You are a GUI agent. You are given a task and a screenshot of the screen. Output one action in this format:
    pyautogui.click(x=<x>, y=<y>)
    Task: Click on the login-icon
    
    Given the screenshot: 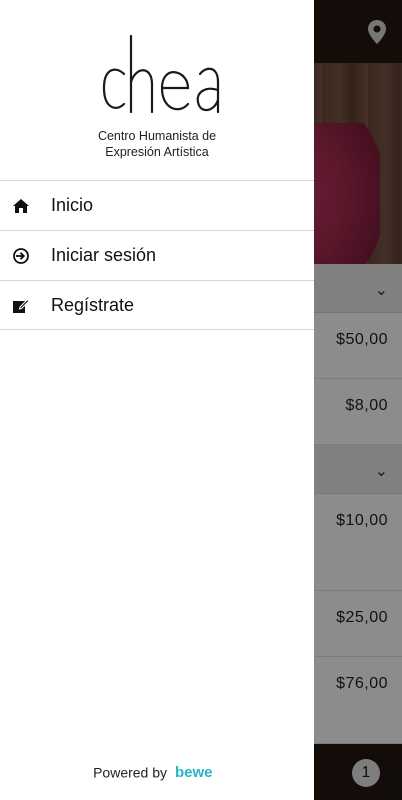 What is the action you would take?
    pyautogui.click(x=21, y=256)
    